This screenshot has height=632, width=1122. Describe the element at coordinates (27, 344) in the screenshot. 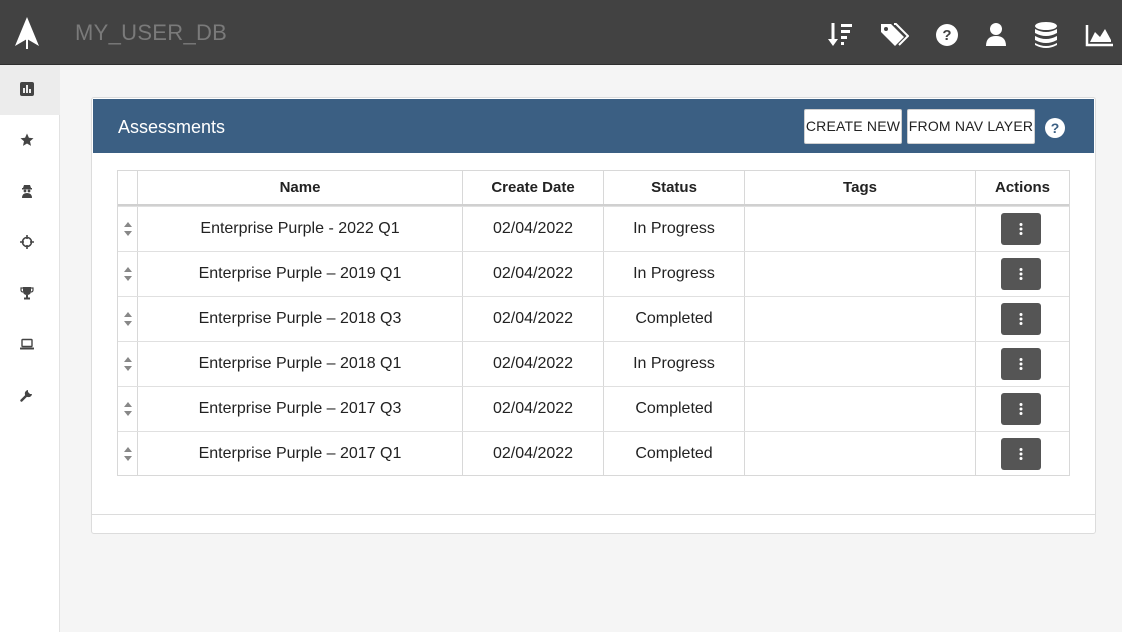

I see `laptop-icon` at that location.